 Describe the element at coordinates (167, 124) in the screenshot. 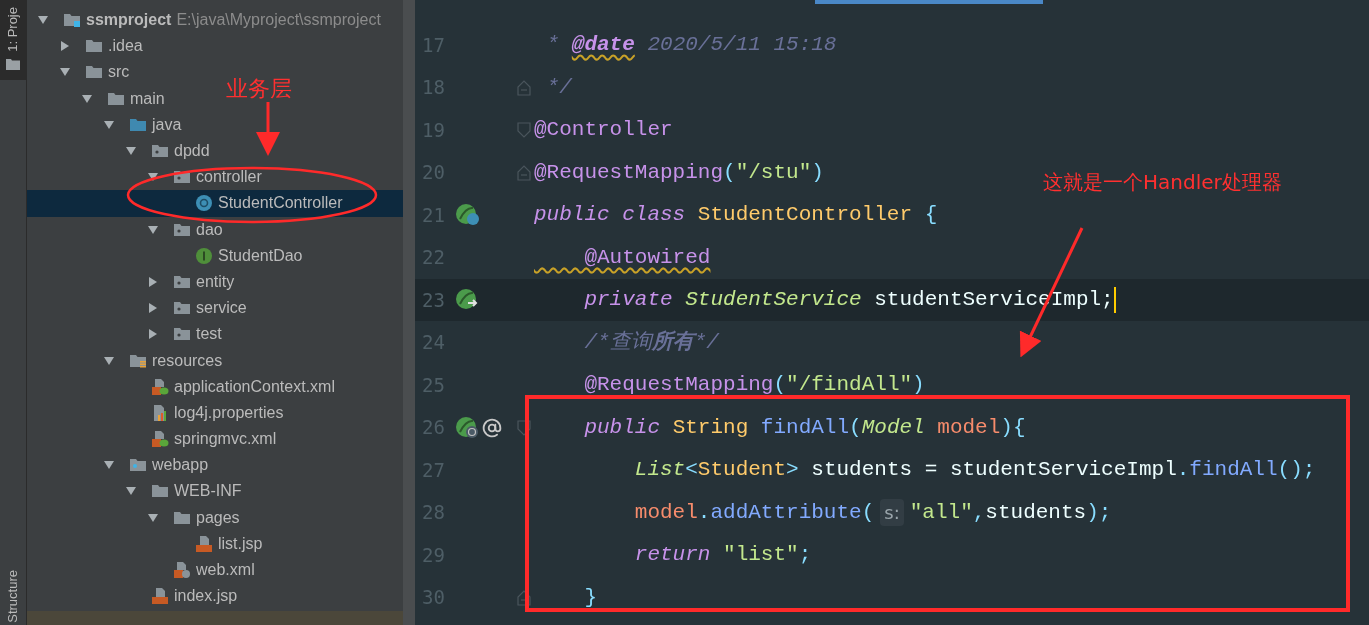

I see `tree-item-label: java` at that location.